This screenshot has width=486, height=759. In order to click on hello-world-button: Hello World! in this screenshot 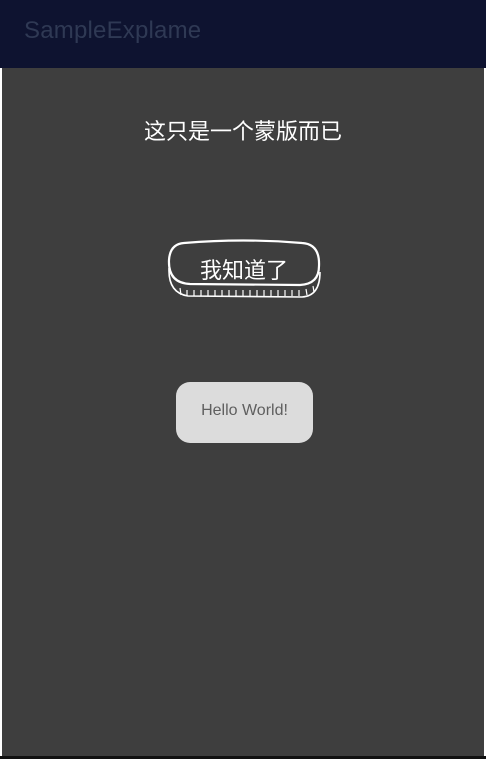, I will do `click(244, 412)`.